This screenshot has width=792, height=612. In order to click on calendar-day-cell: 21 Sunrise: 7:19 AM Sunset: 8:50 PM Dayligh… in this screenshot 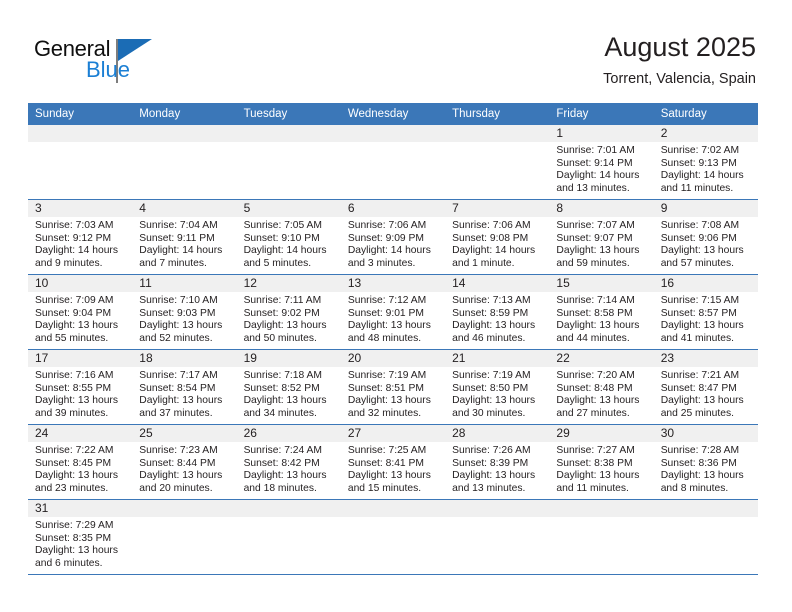, I will do `click(497, 387)`.